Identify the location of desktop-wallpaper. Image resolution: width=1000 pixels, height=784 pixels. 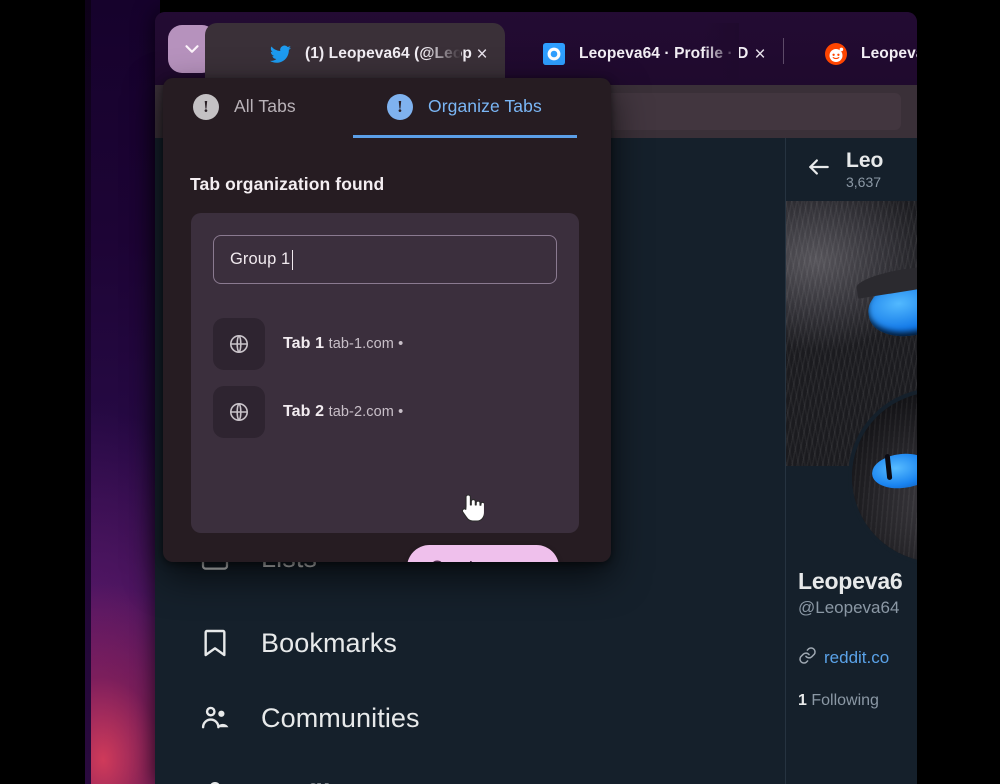
(122, 392).